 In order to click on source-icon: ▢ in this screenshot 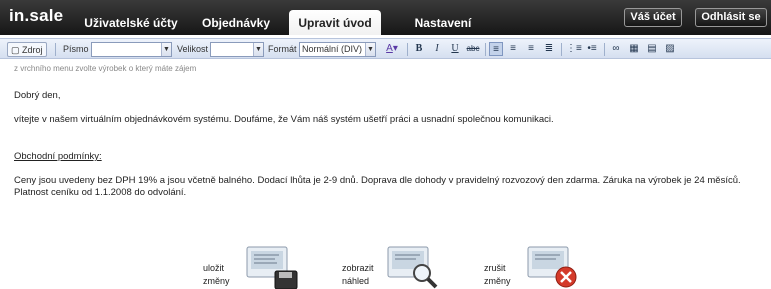, I will do `click(15, 50)`.